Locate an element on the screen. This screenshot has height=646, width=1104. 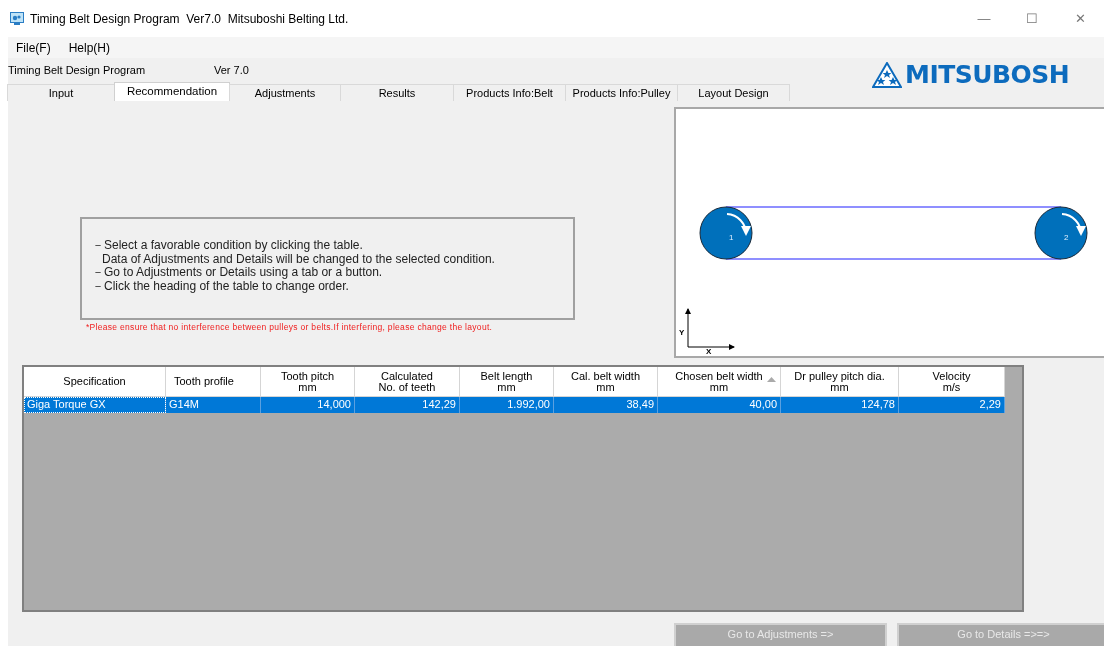
column-header: Specification is located at coordinates (95, 382).